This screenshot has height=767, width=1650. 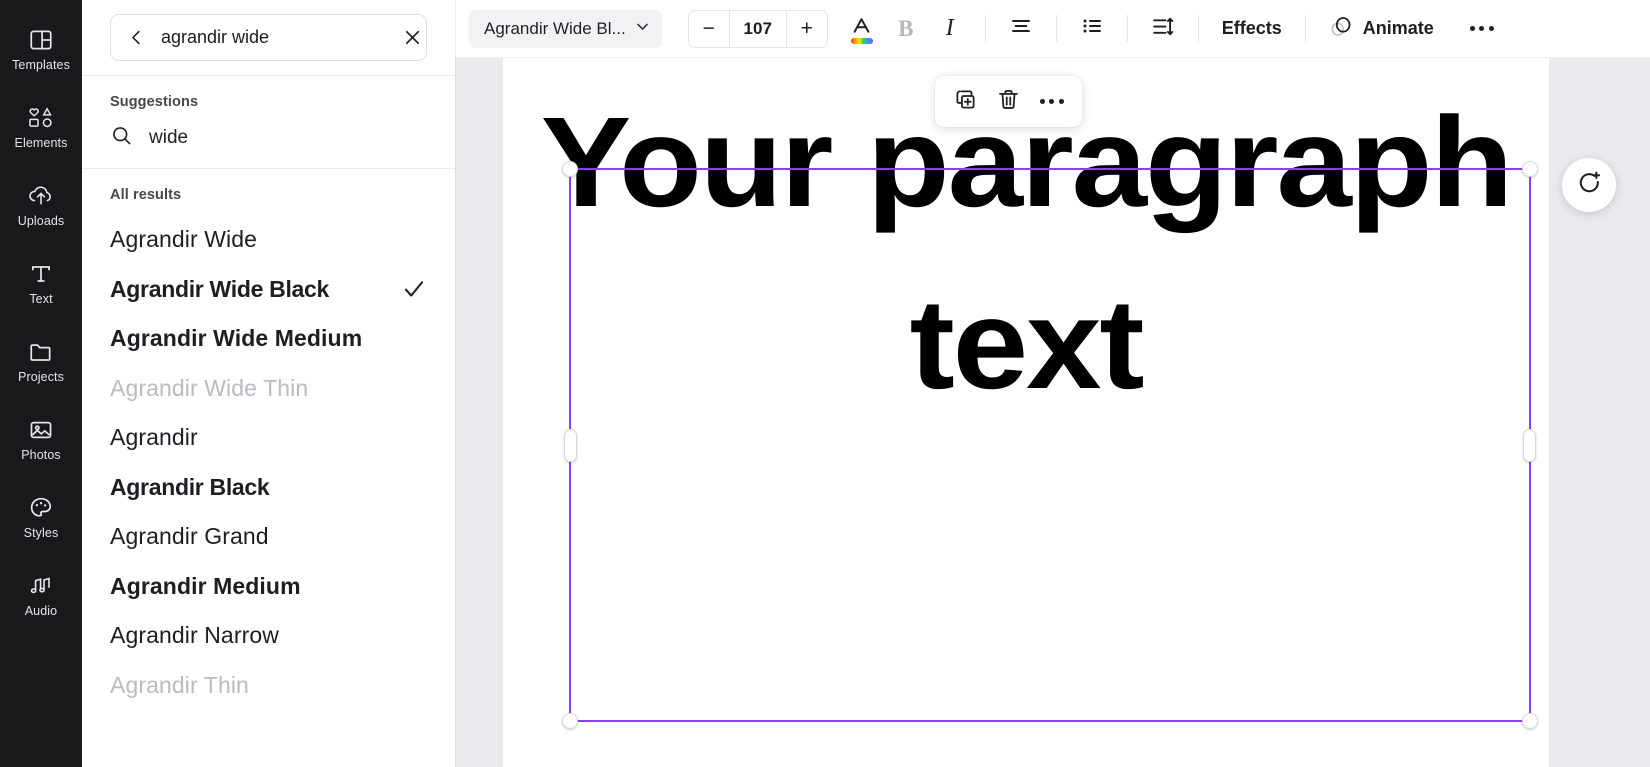 What do you see at coordinates (274, 37) in the screenshot?
I see `search-input` at bounding box center [274, 37].